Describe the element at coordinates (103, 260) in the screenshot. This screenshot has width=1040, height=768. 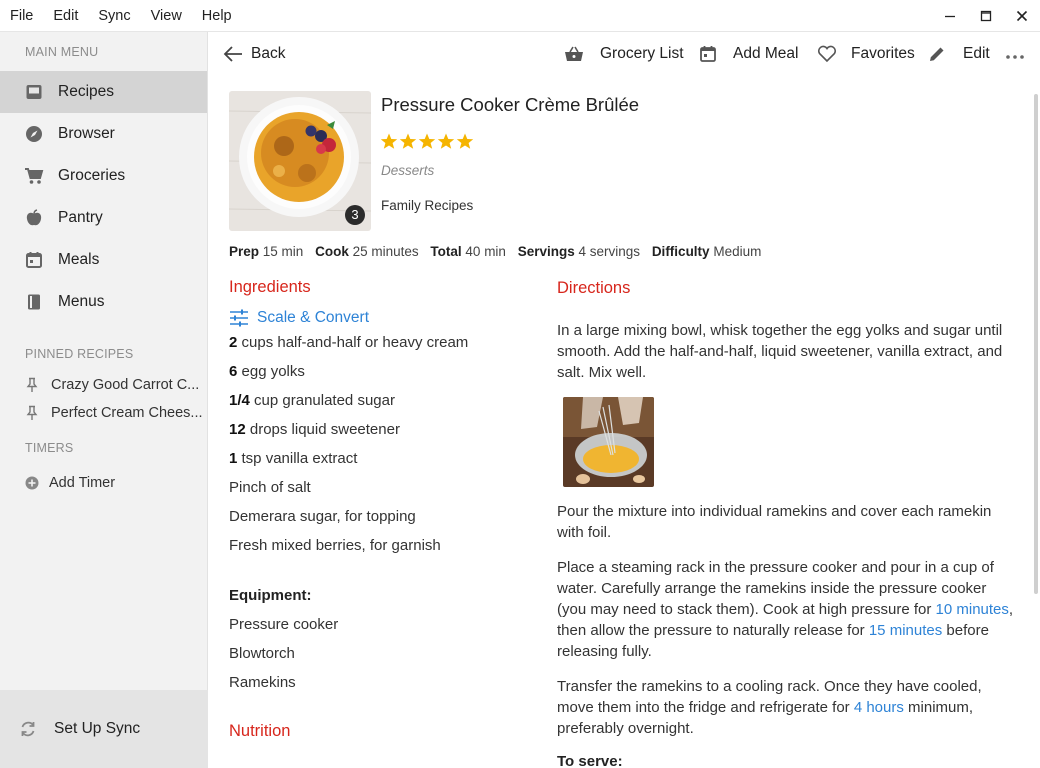
I see `sidebar-item-meals: Meals` at that location.